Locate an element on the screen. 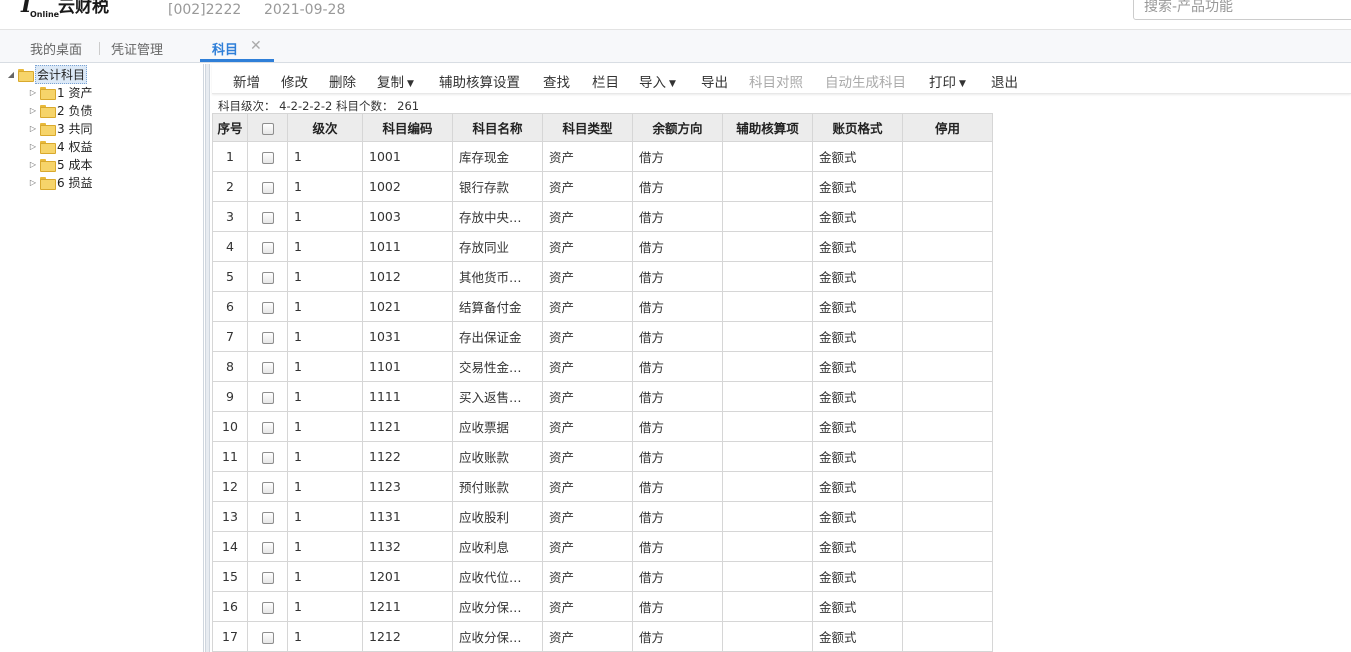 The width and height of the screenshot is (1351, 652). col-header-direction: 余额方向 is located at coordinates (677, 127).